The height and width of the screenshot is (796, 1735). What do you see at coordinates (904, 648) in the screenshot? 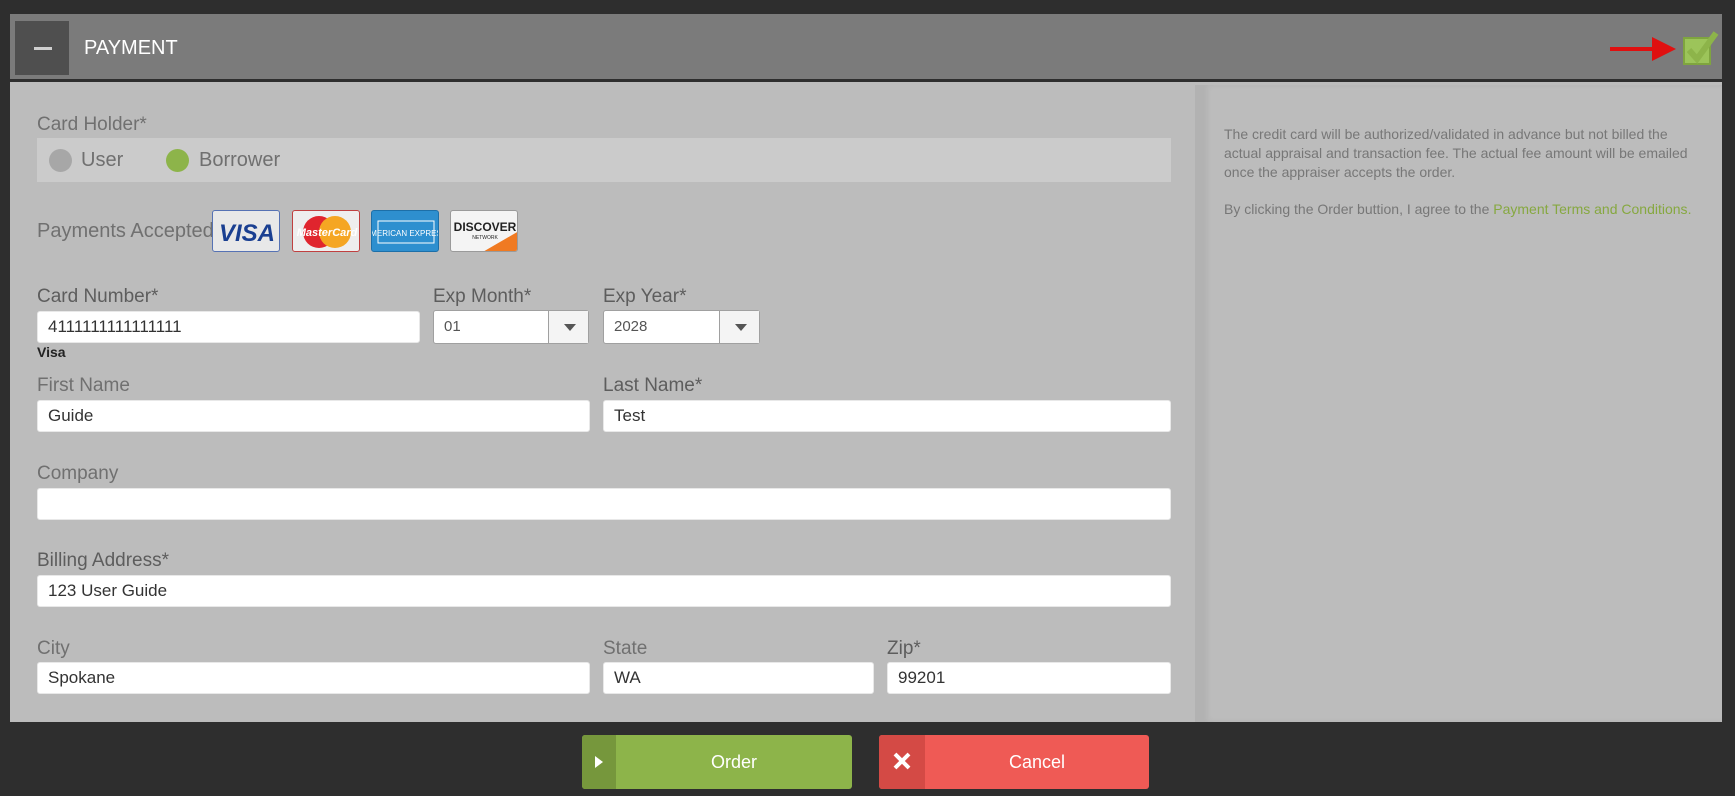
I see `zip-label: Zip*` at bounding box center [904, 648].